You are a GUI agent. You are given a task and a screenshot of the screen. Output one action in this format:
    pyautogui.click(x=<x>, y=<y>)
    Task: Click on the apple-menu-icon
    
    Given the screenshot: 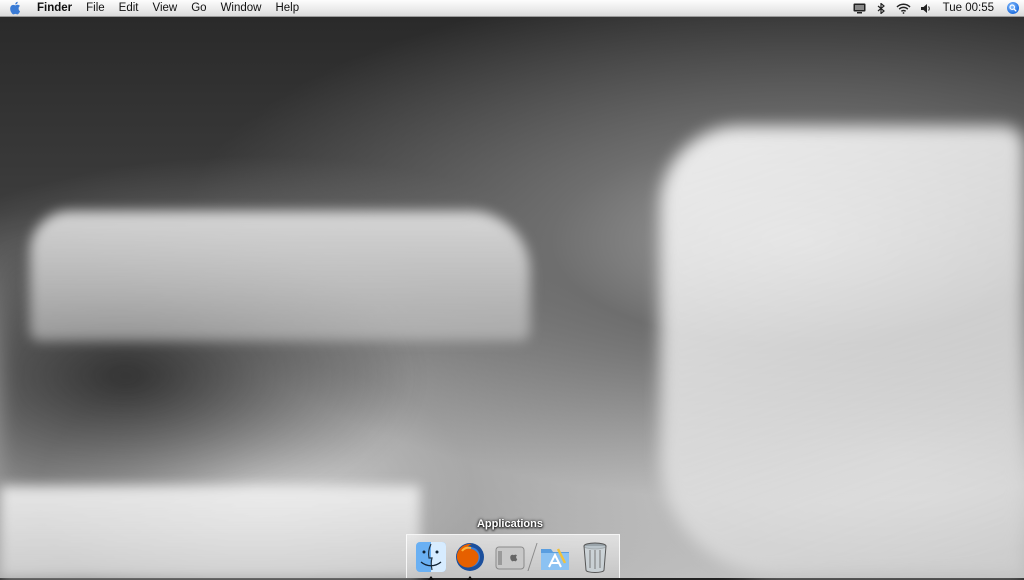 What is the action you would take?
    pyautogui.click(x=15, y=8)
    